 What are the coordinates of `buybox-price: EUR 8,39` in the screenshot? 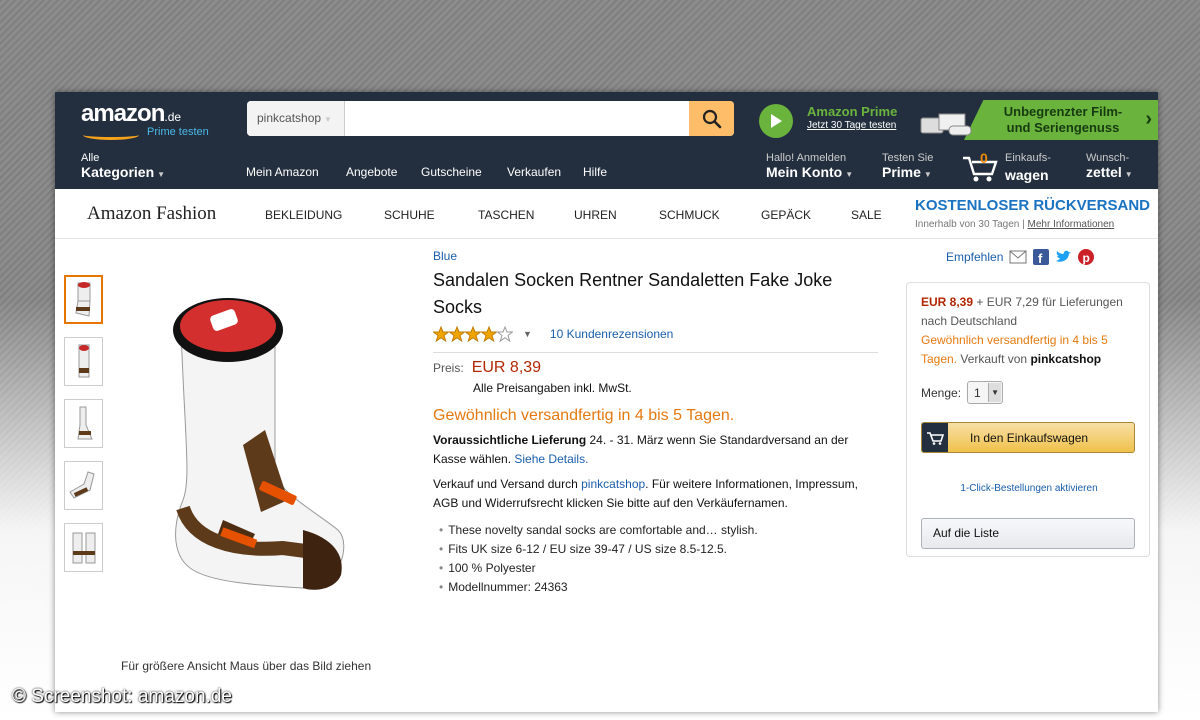 It's located at (947, 302).